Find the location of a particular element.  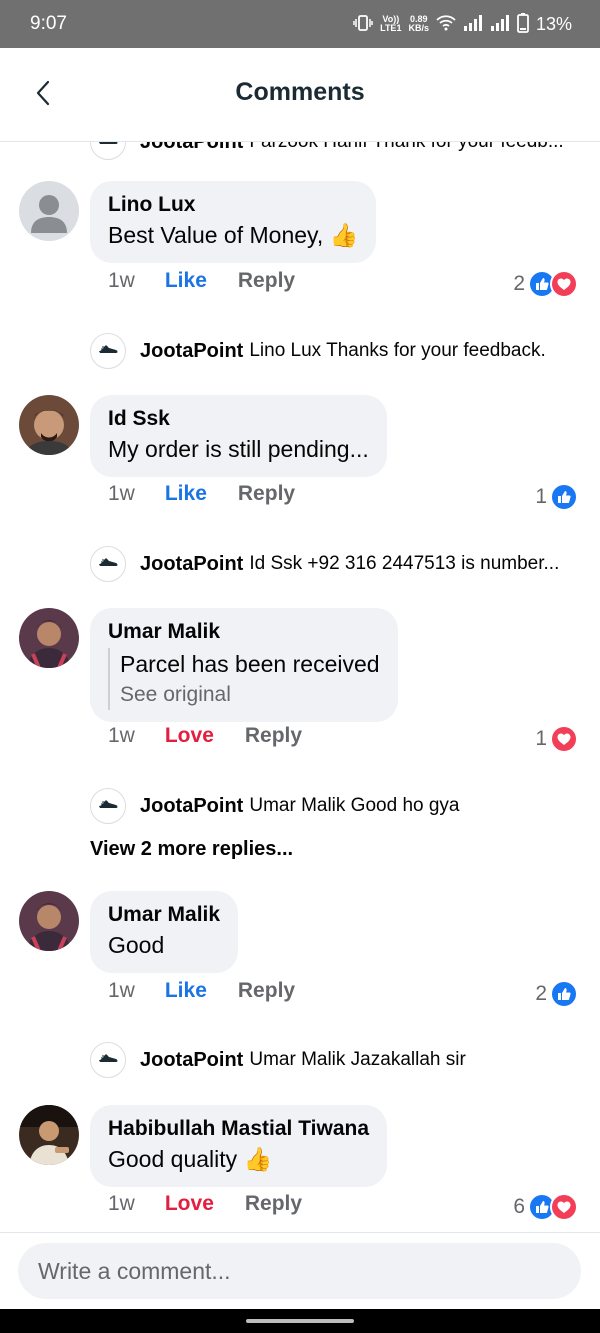

comment-input is located at coordinates (299, 1271).